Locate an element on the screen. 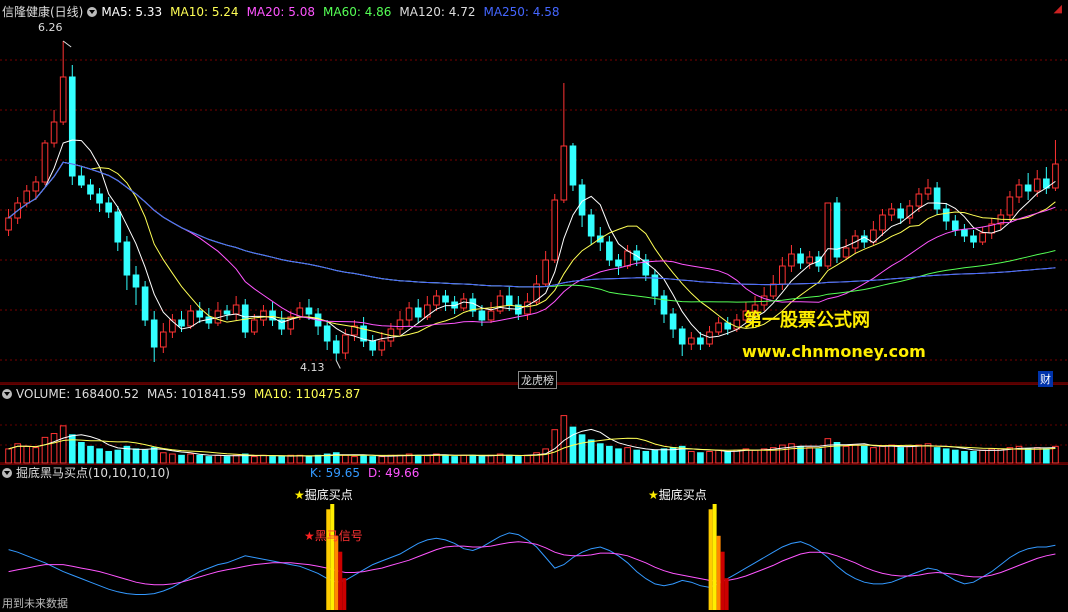 The width and height of the screenshot is (1068, 612). event-tag: 龙虎榜 is located at coordinates (537, 380).